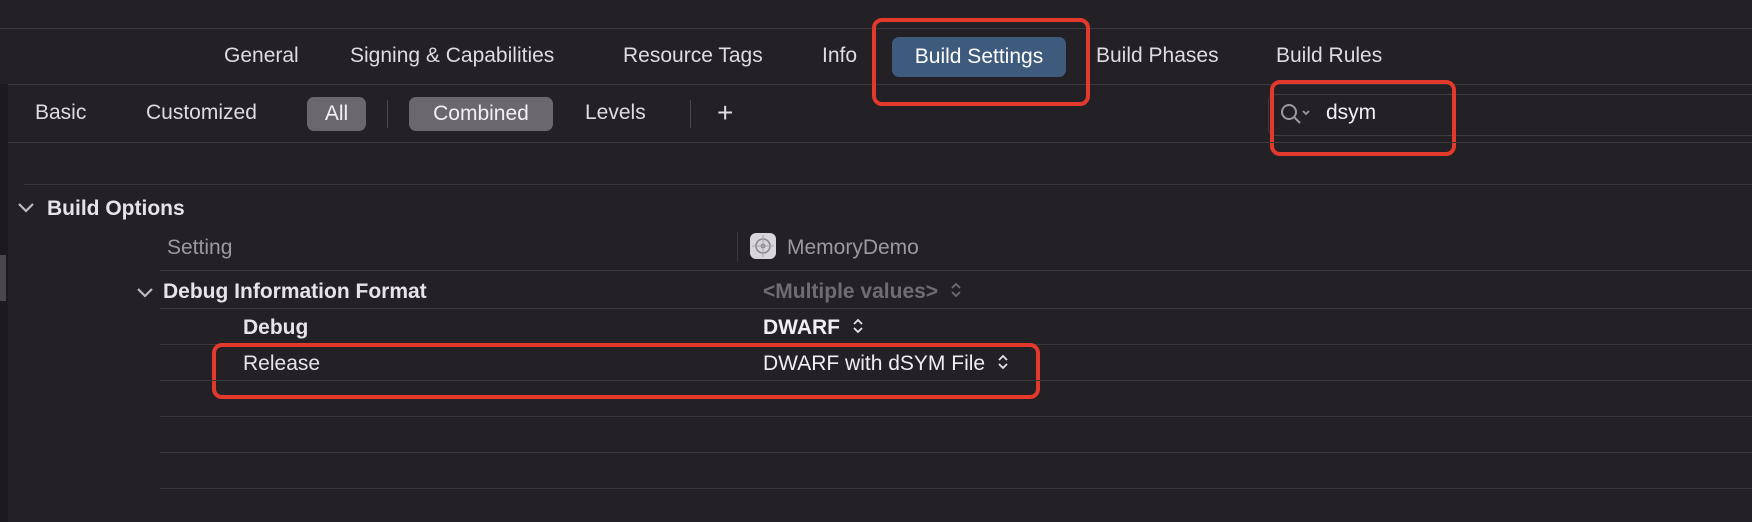  I want to click on view-combined: Combined, so click(481, 114).